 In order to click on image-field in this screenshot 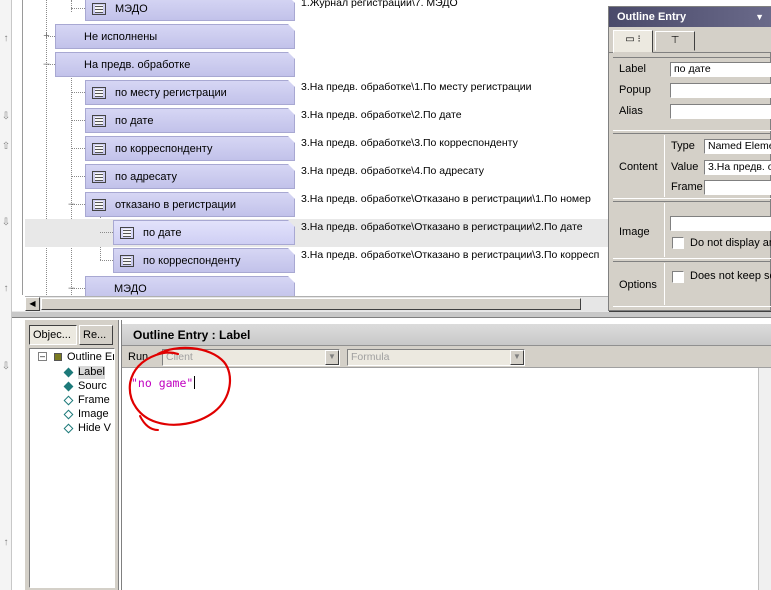, I will do `click(720, 223)`.